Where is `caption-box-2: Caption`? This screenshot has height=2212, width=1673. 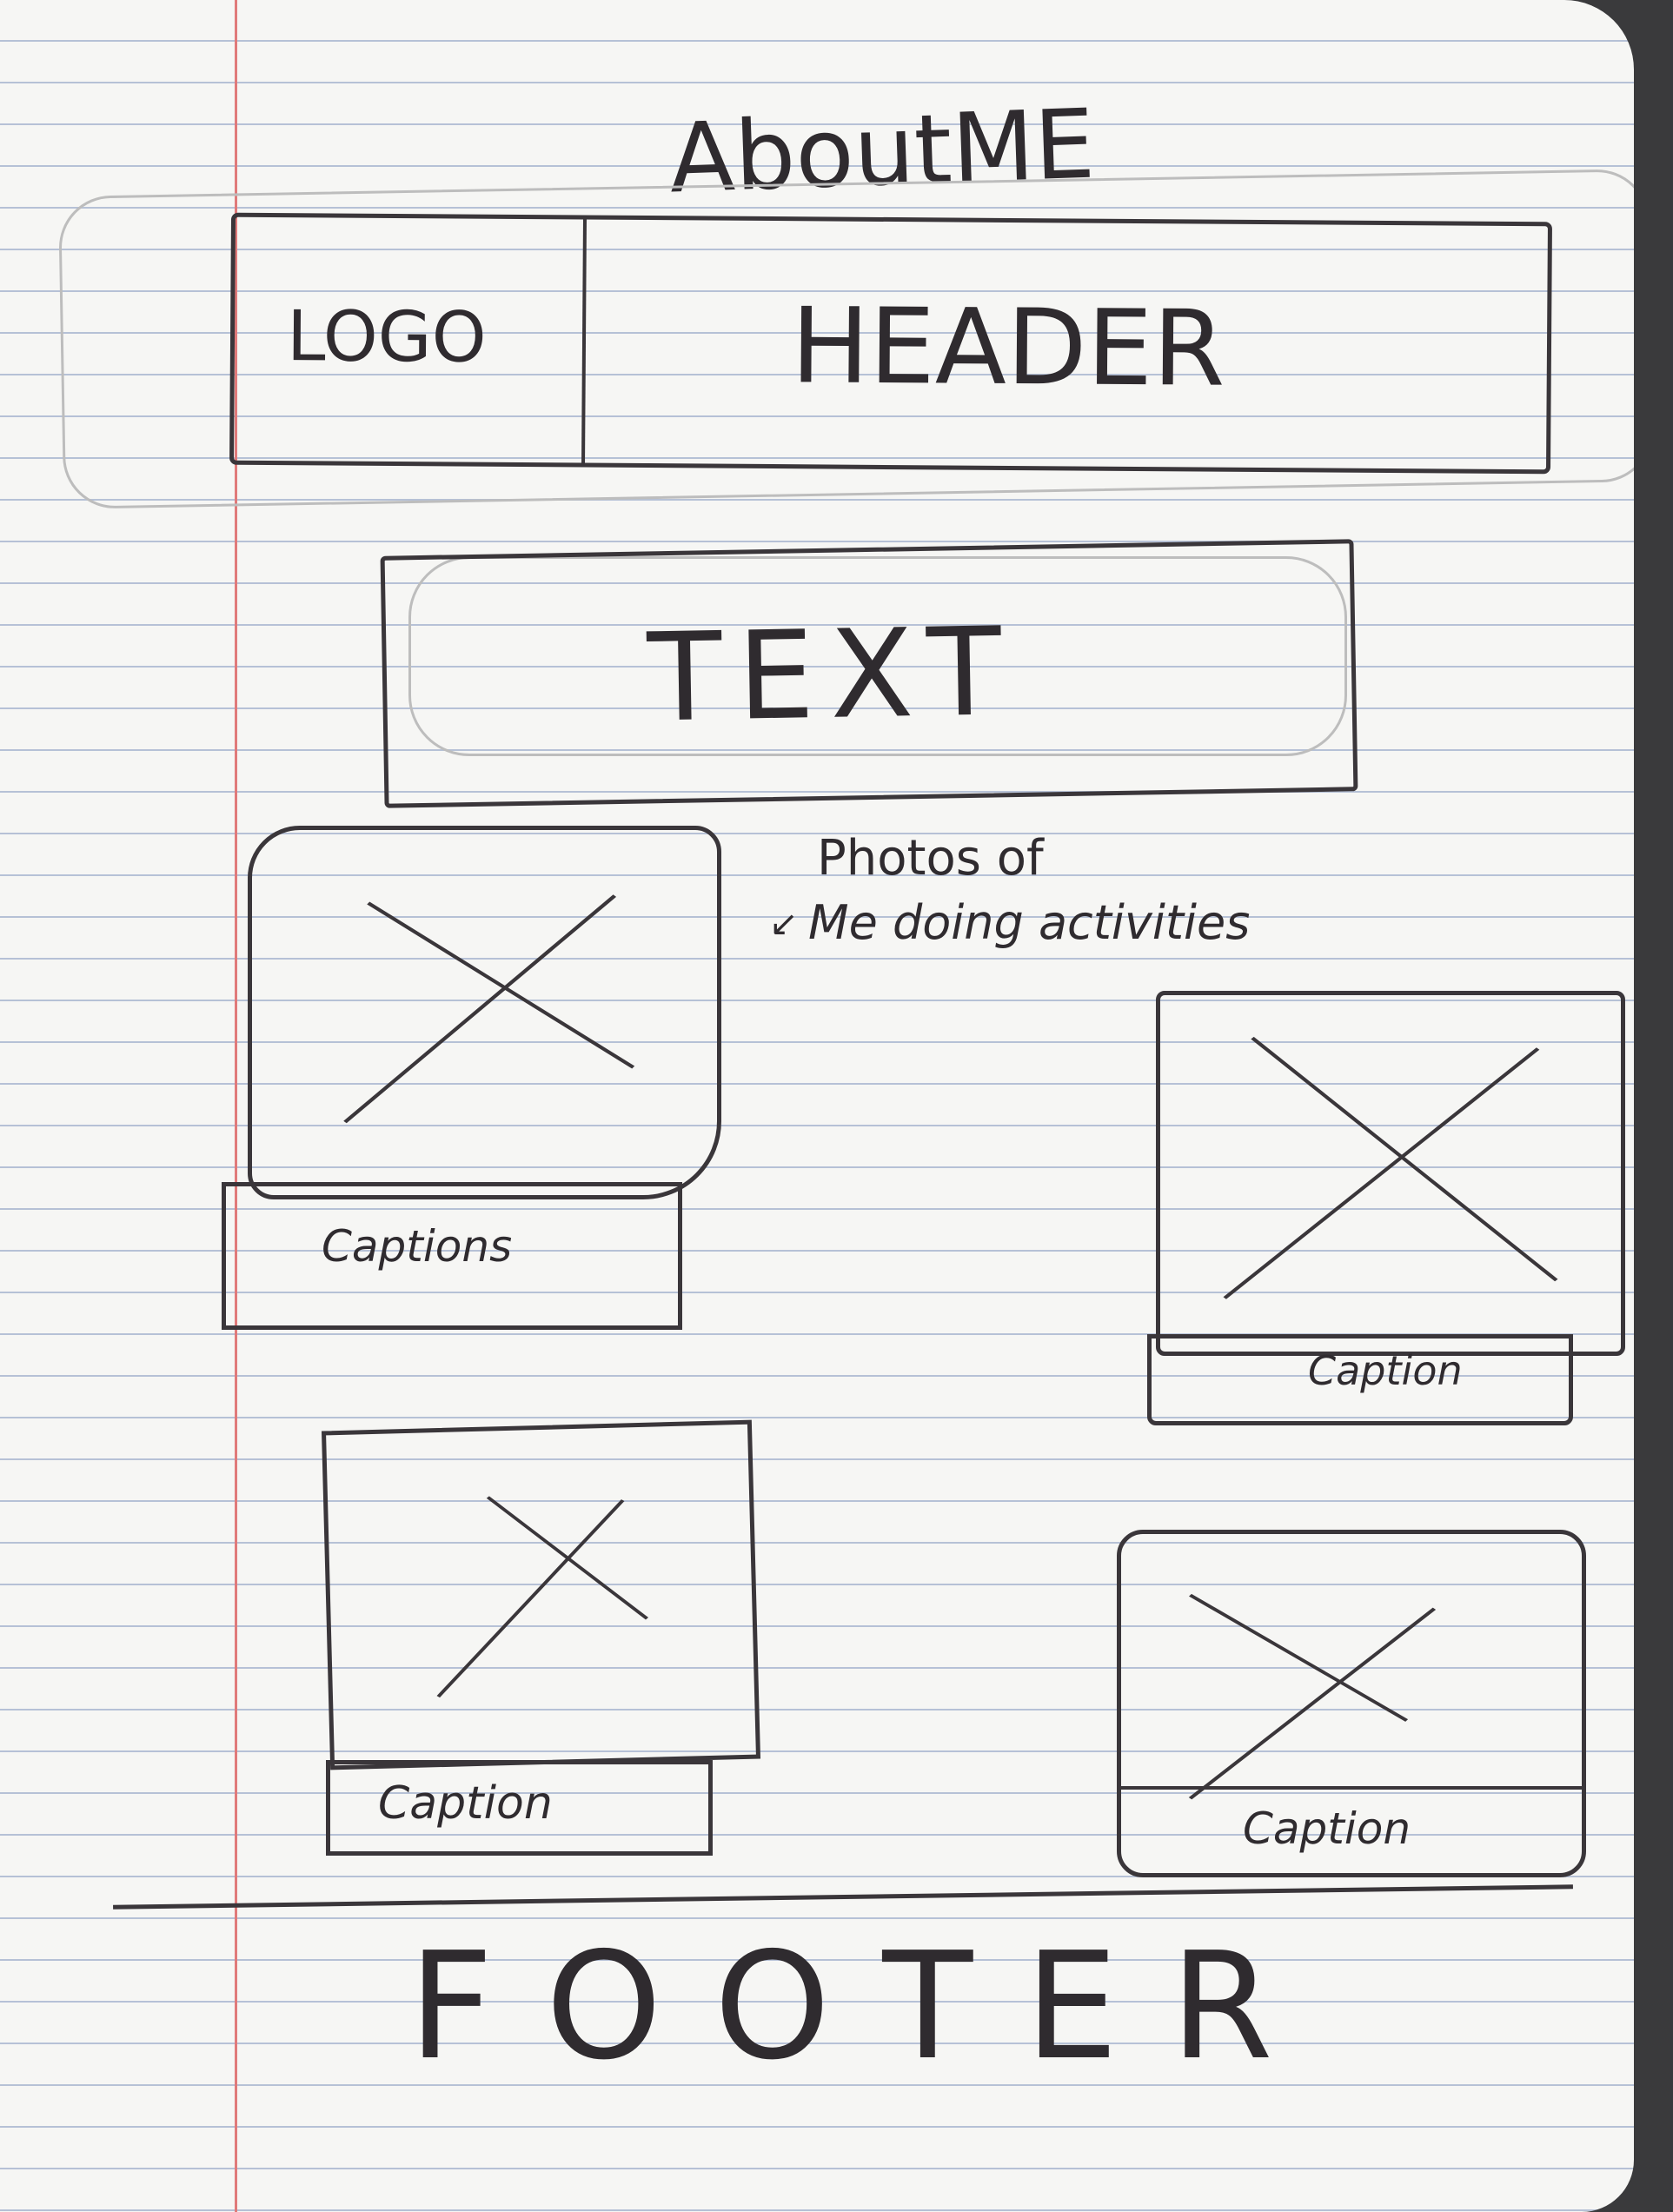 caption-box-2: Caption is located at coordinates (1360, 1379).